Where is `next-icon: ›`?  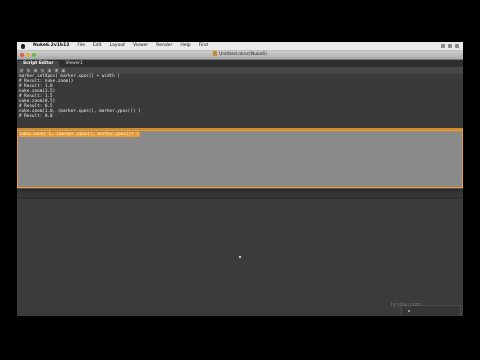 next-icon: › is located at coordinates (28, 70).